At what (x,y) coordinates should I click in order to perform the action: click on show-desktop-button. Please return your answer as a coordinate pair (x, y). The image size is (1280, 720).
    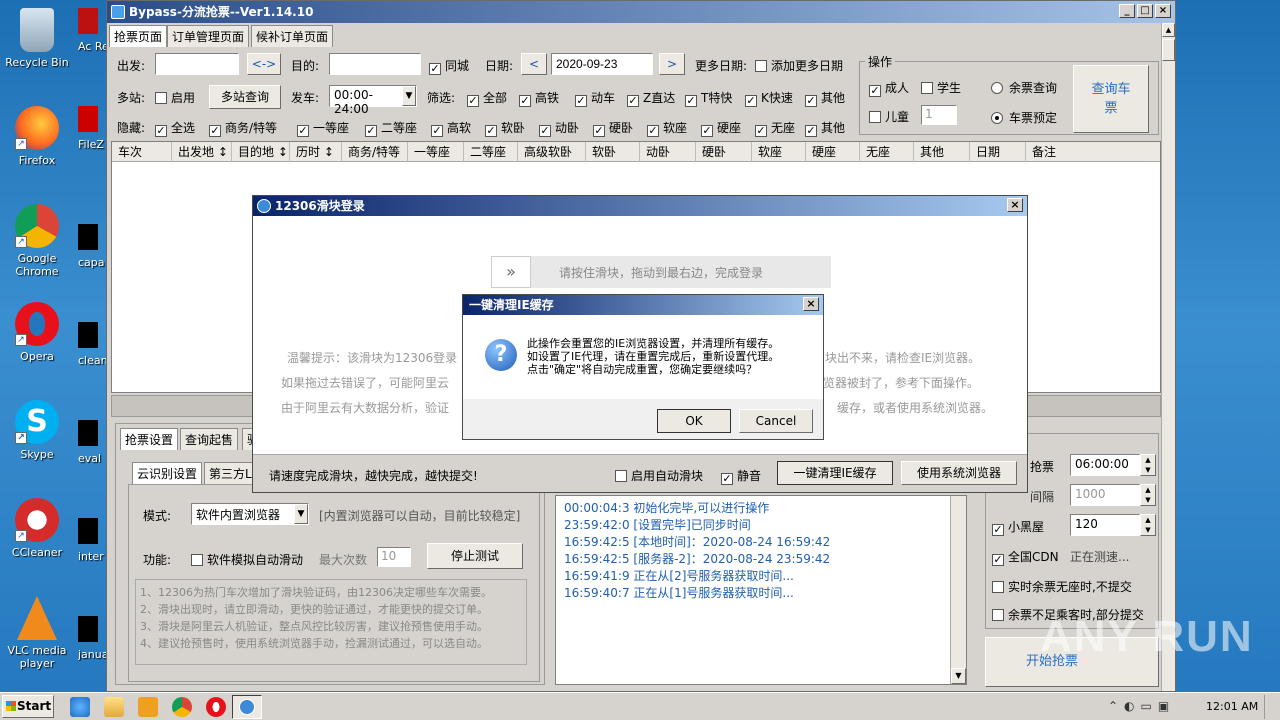
    Looking at the image, I should click on (1270, 707).